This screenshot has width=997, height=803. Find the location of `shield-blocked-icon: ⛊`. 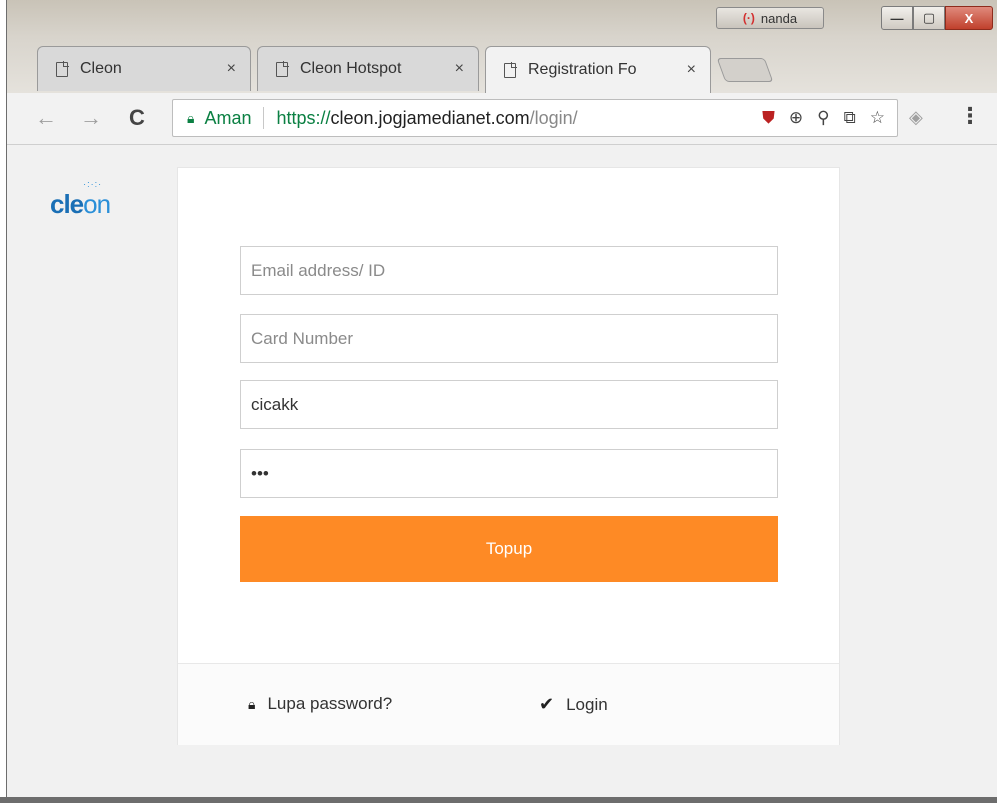

shield-blocked-icon: ⛊ is located at coordinates (768, 118).